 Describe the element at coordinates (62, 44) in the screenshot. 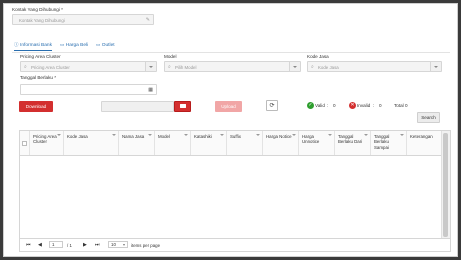

I see `tag-icon: ▭` at that location.